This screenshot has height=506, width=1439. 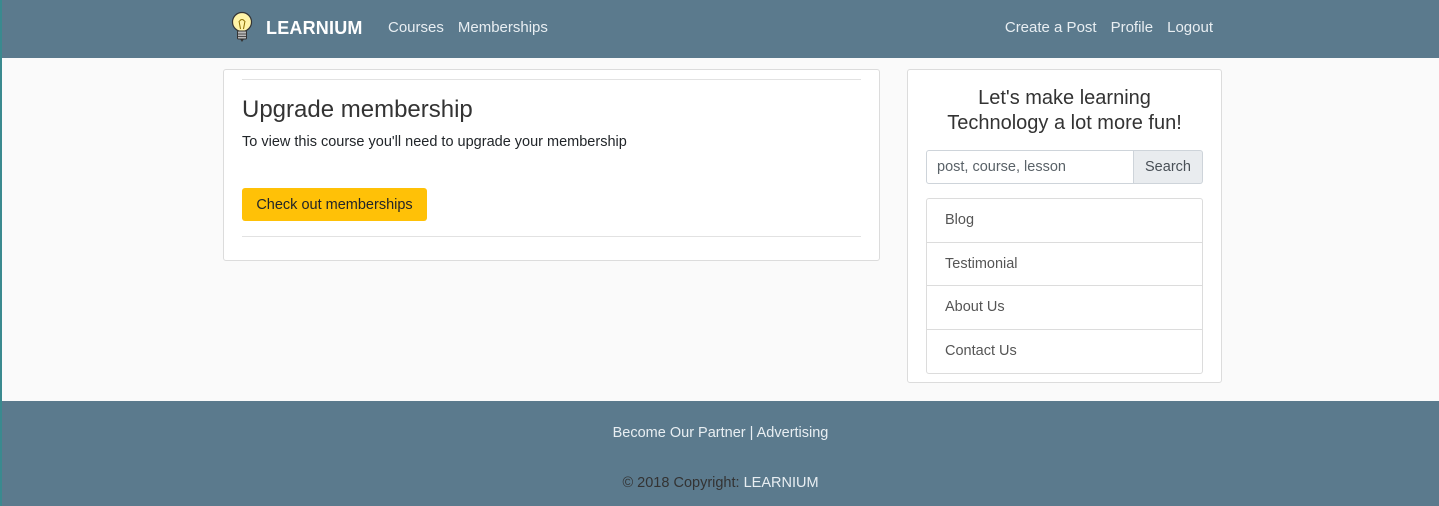 I want to click on check-memberships-button: Check out memberships, so click(x=334, y=204).